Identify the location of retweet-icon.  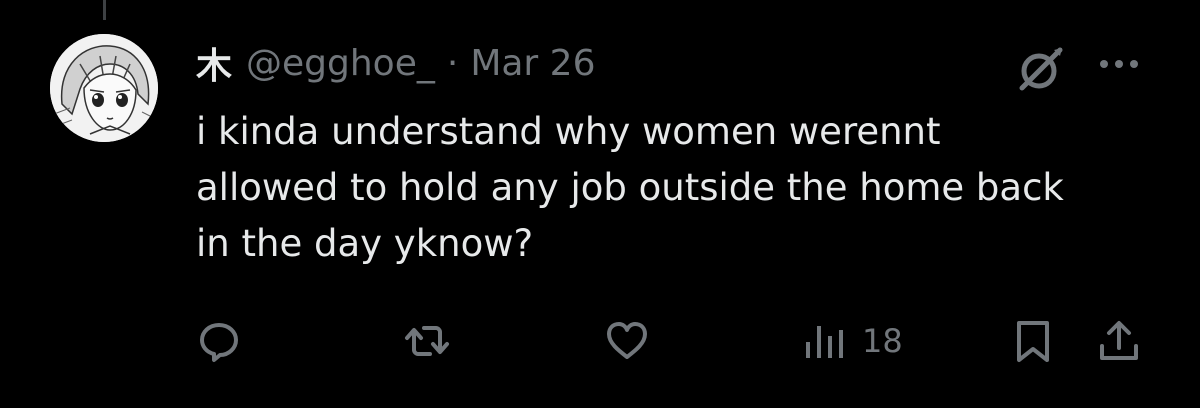
(427, 341).